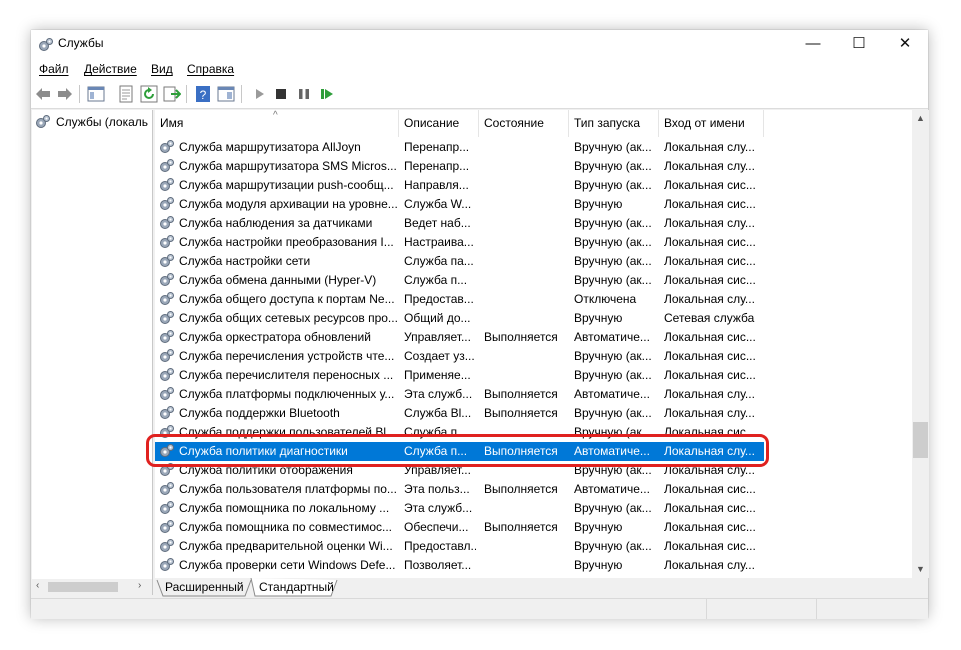 Image resolution: width=961 pixels, height=650 pixels. I want to click on status-divider, so click(706, 609).